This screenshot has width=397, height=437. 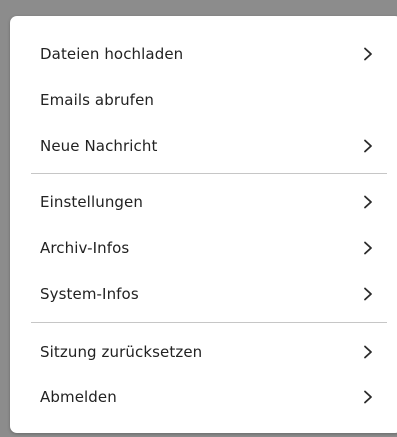 What do you see at coordinates (85, 248) in the screenshot?
I see `menu-item-label: Archiv-Infos` at bounding box center [85, 248].